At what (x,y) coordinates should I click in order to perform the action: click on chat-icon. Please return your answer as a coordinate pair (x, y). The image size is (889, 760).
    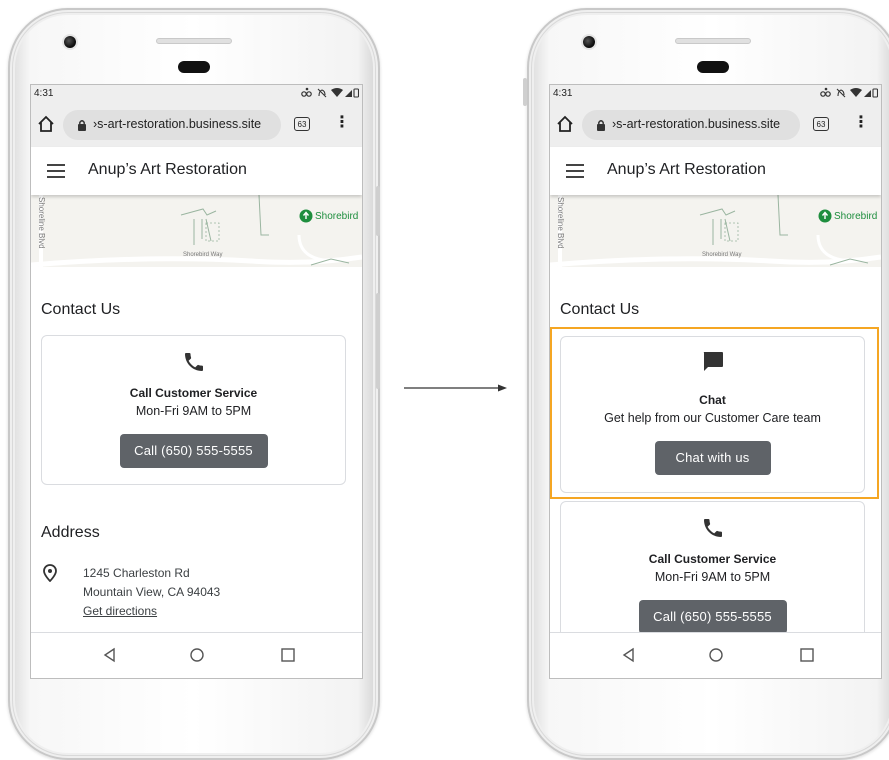
    Looking at the image, I should click on (713, 361).